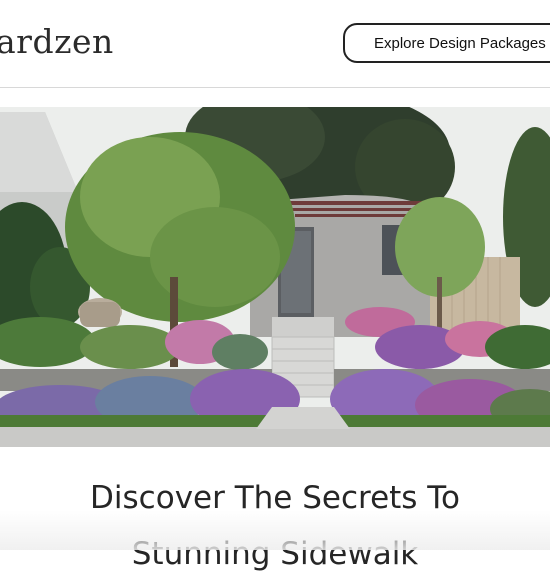  I want to click on heading-line-2: Stunning Sidewalk, so click(275, 554).